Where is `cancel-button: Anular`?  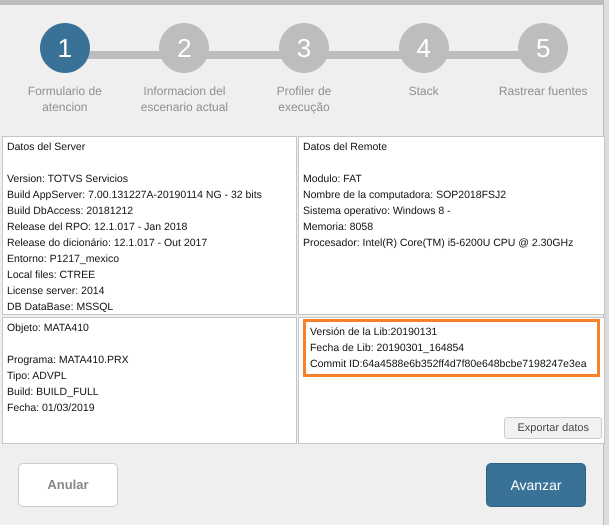
cancel-button: Anular is located at coordinates (68, 485).